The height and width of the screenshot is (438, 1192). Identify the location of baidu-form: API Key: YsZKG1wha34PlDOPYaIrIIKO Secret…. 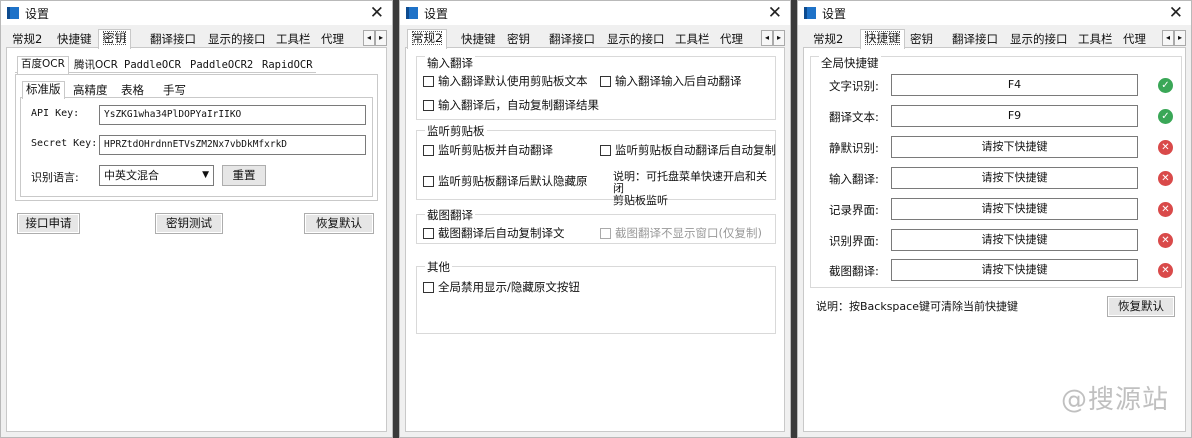
(196, 147).